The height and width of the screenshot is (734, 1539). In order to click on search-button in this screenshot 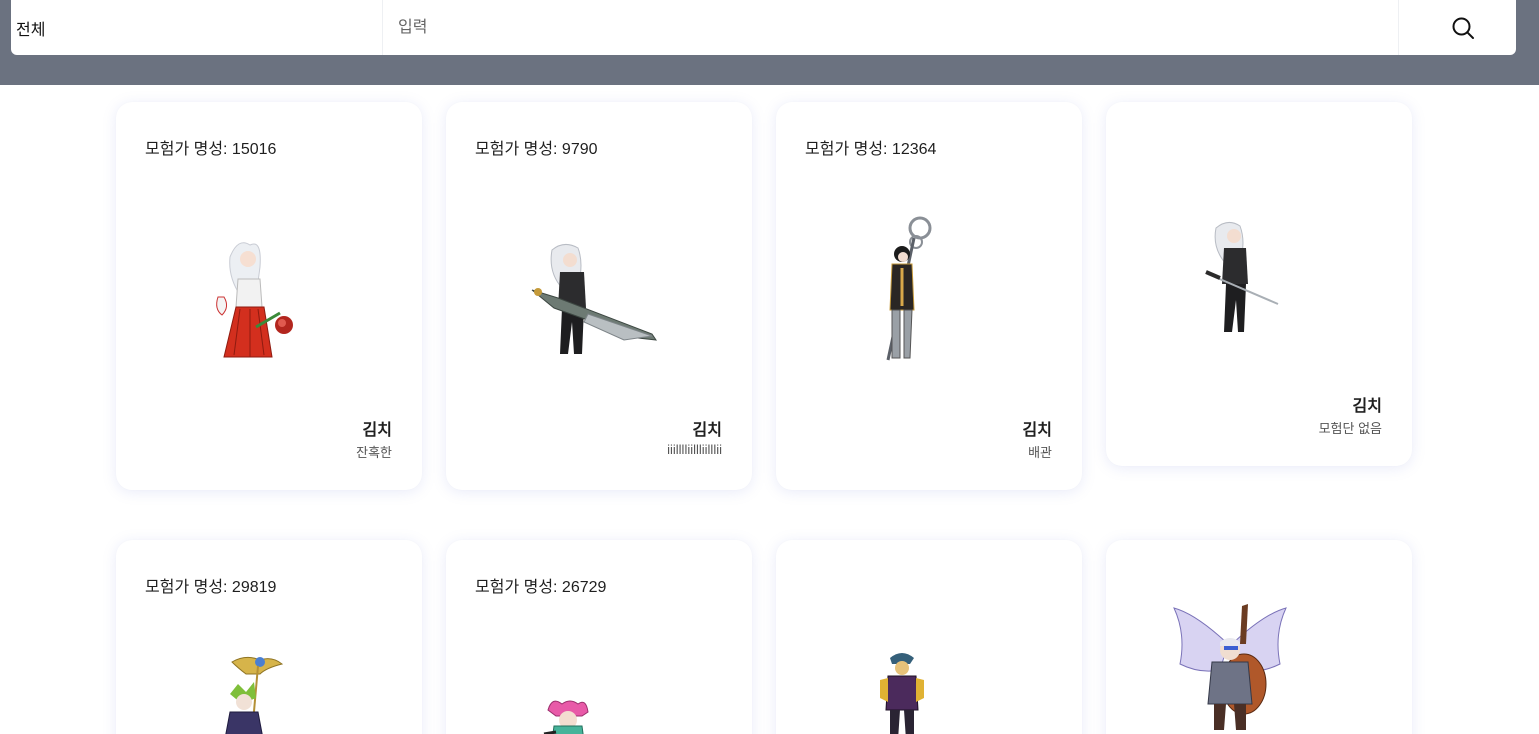, I will do `click(1463, 28)`.